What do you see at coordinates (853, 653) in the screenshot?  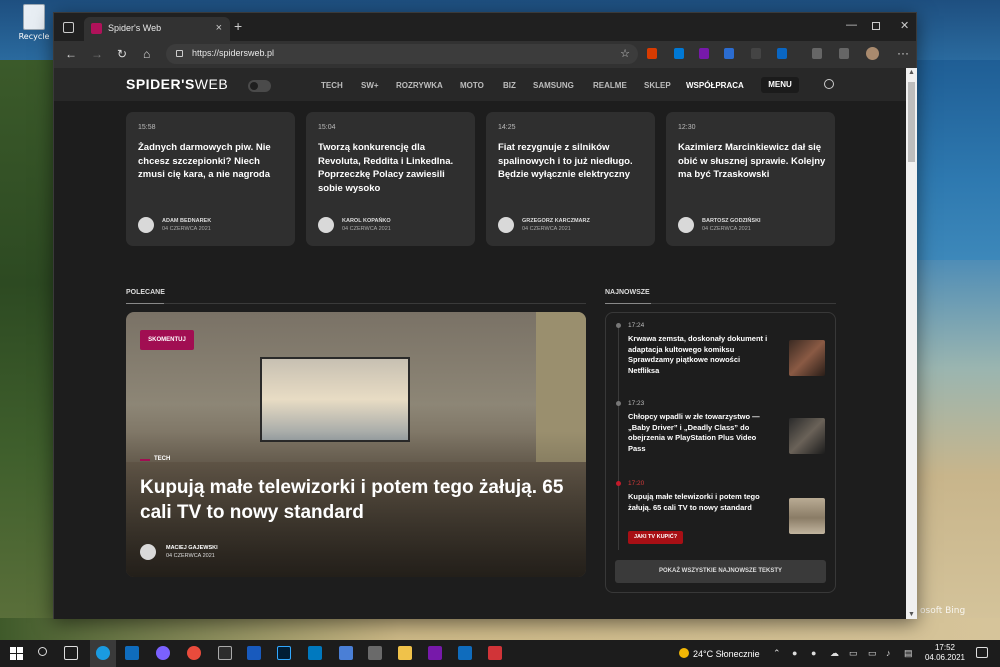 I see `tray-device-icon: ▭` at bounding box center [853, 653].